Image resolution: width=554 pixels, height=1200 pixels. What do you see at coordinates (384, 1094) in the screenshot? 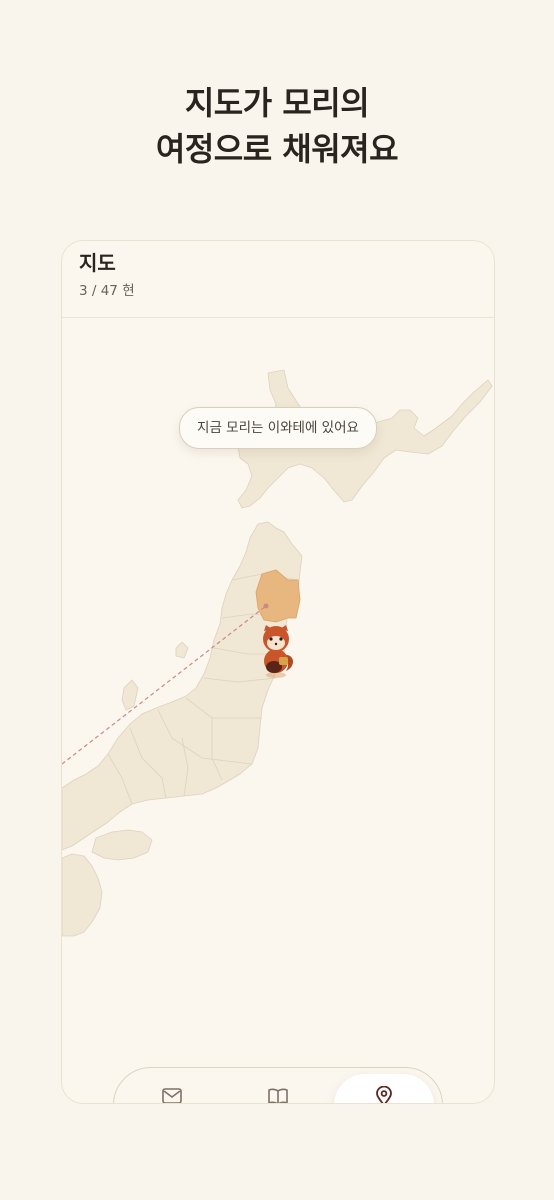
I see `map-pin-icon` at bounding box center [384, 1094].